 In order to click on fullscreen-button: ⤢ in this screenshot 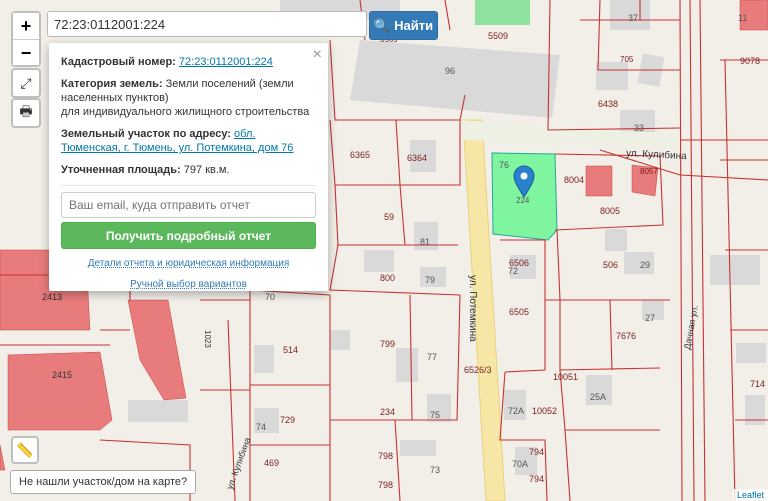, I will do `click(26, 83)`.